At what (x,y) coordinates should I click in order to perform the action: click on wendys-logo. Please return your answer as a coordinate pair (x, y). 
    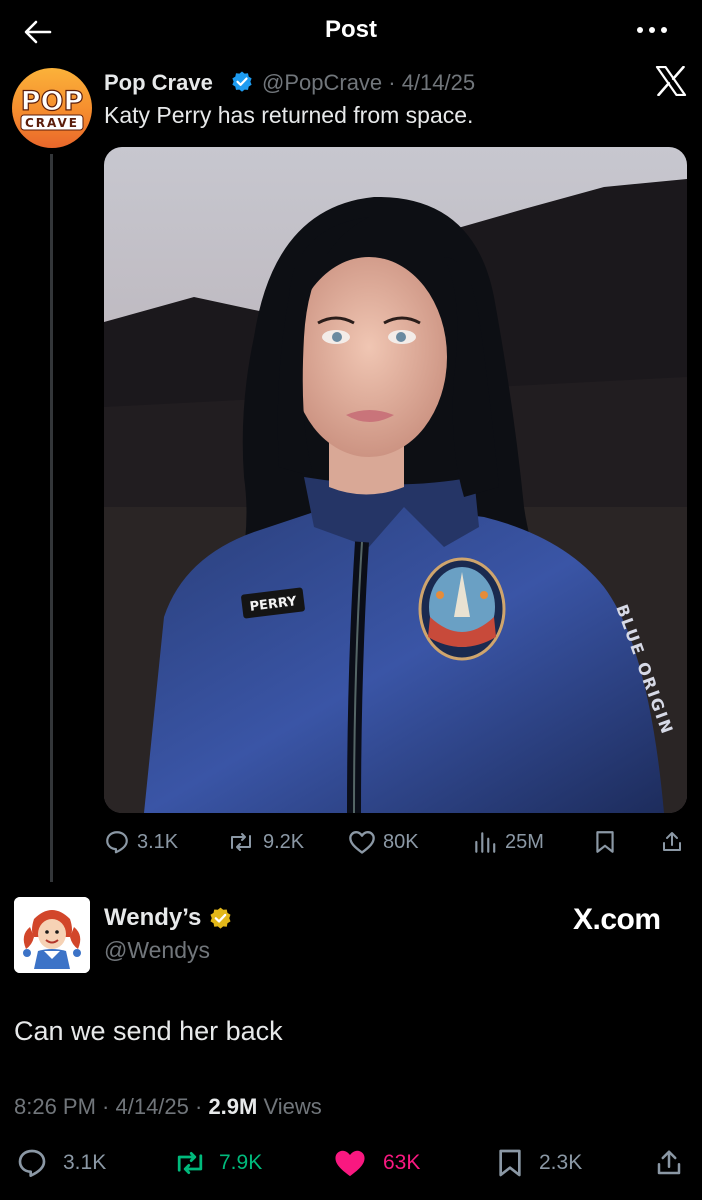
    Looking at the image, I should click on (52, 935).